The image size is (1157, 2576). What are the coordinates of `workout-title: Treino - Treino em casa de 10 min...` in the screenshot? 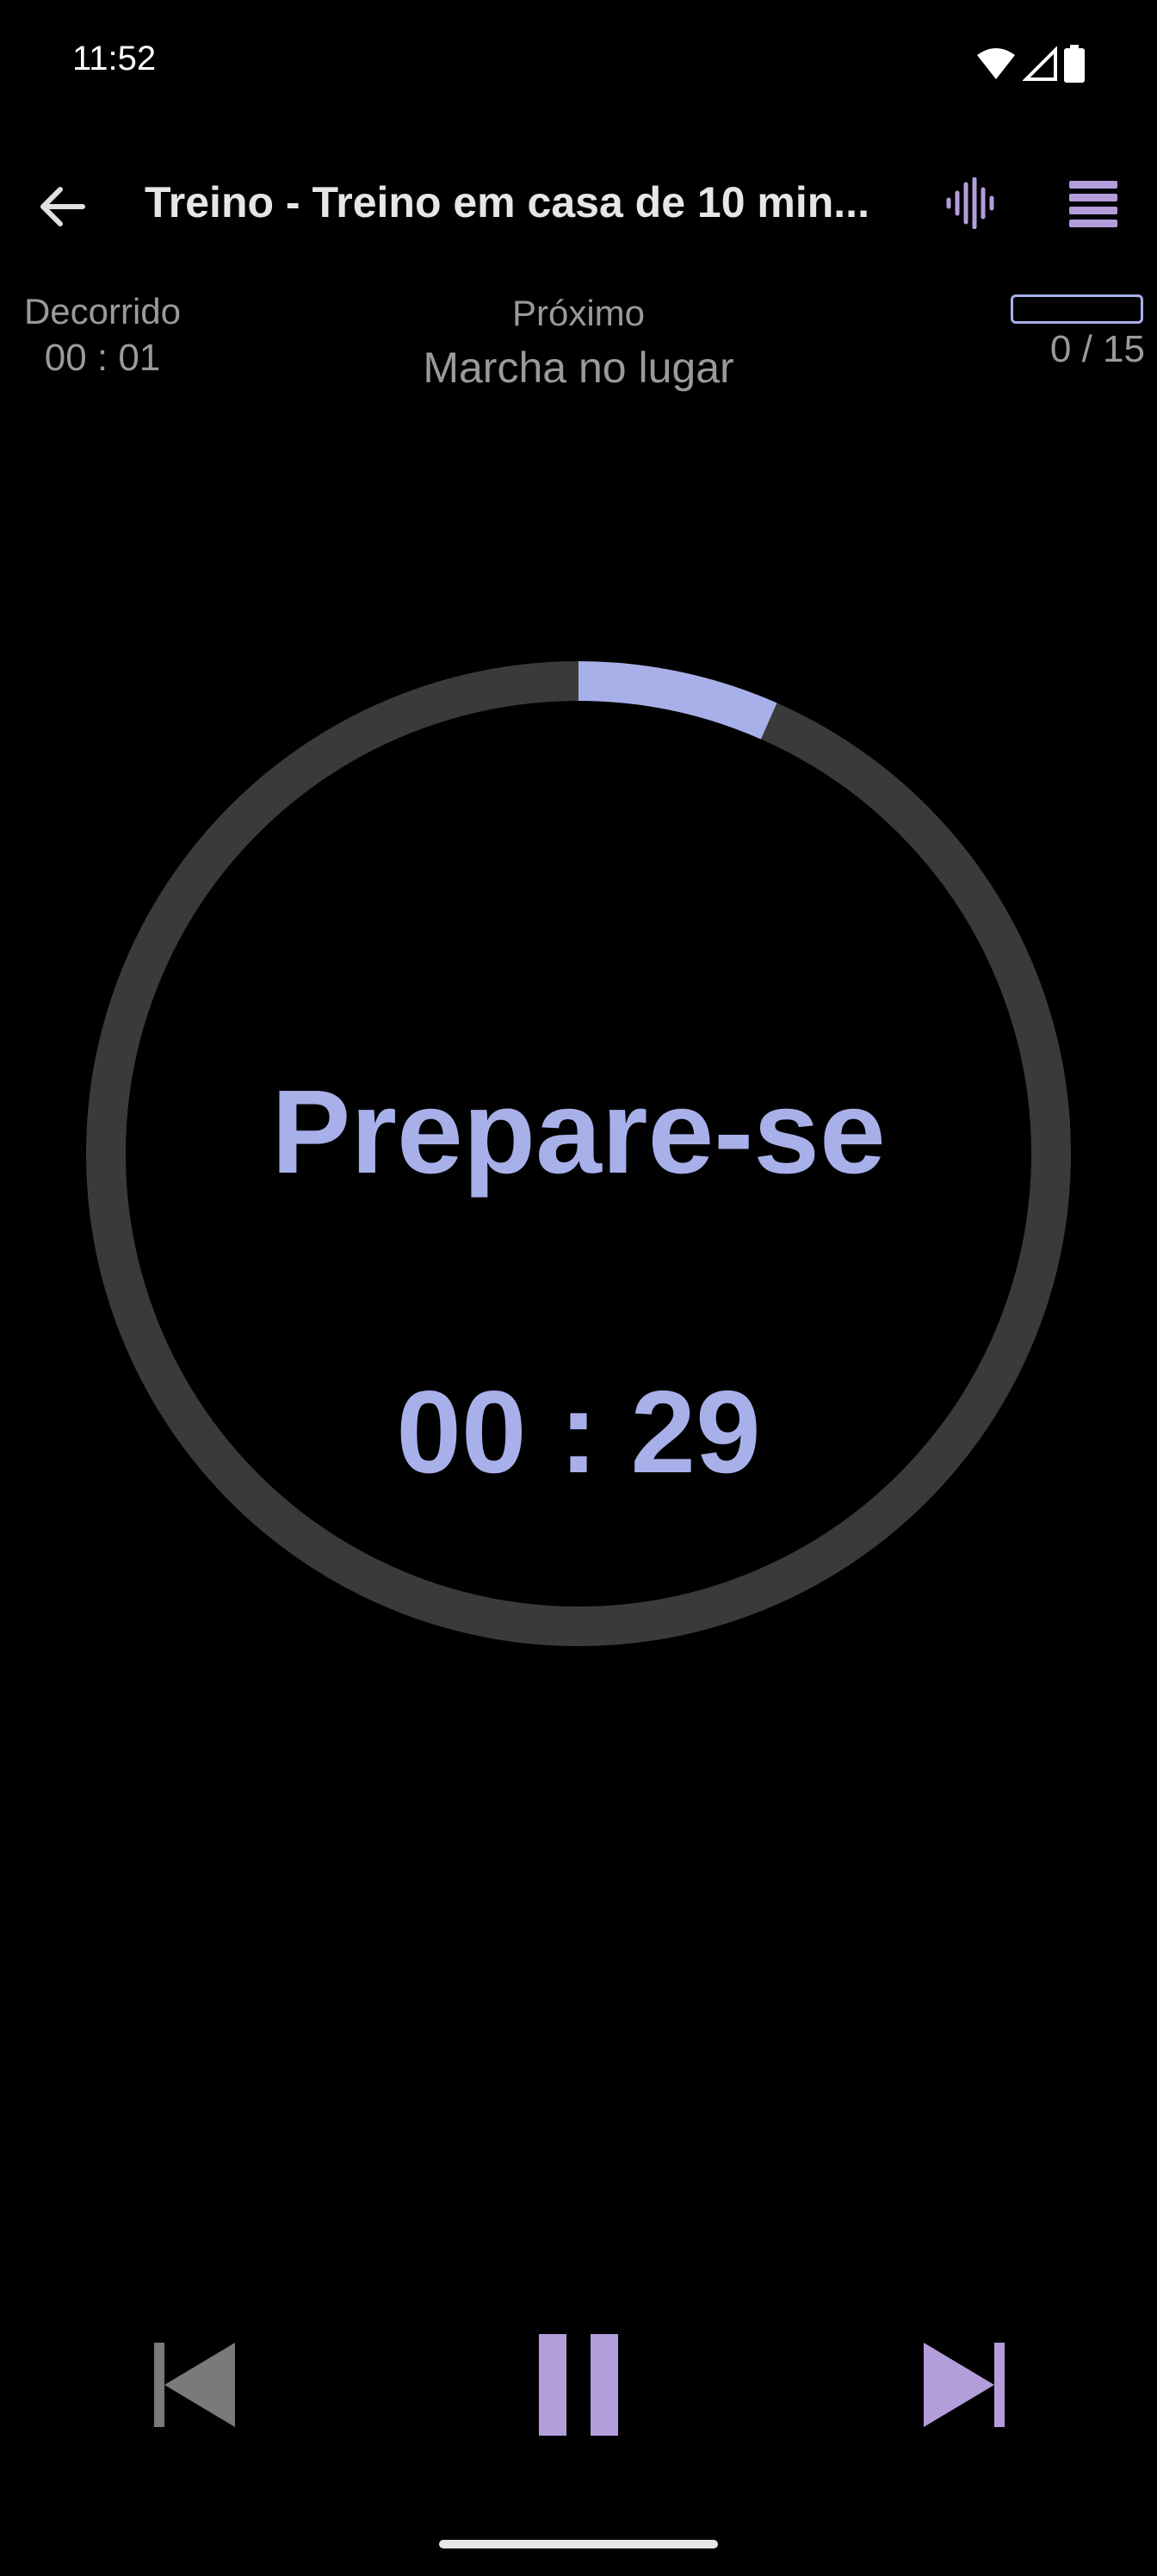 It's located at (507, 202).